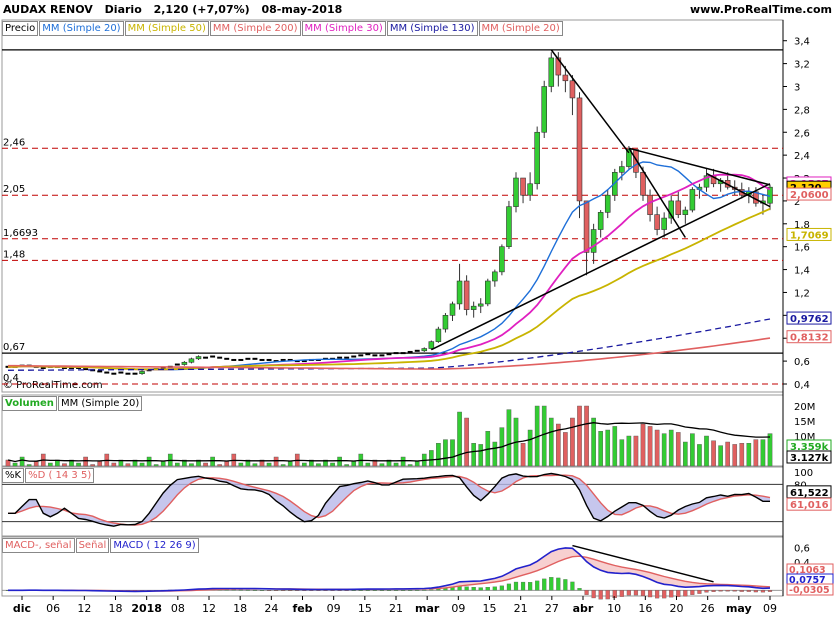 The image size is (835, 620). What do you see at coordinates (802, 385) in the screenshot?
I see `price-tick-label: 0,4` at bounding box center [802, 385].